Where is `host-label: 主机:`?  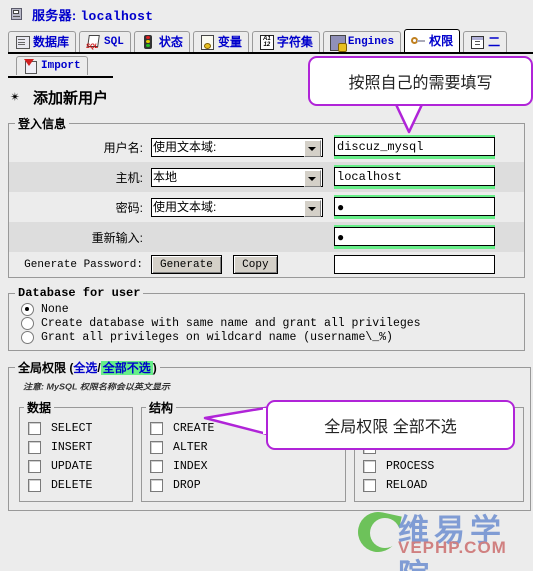 host-label: 主机: is located at coordinates (129, 177).